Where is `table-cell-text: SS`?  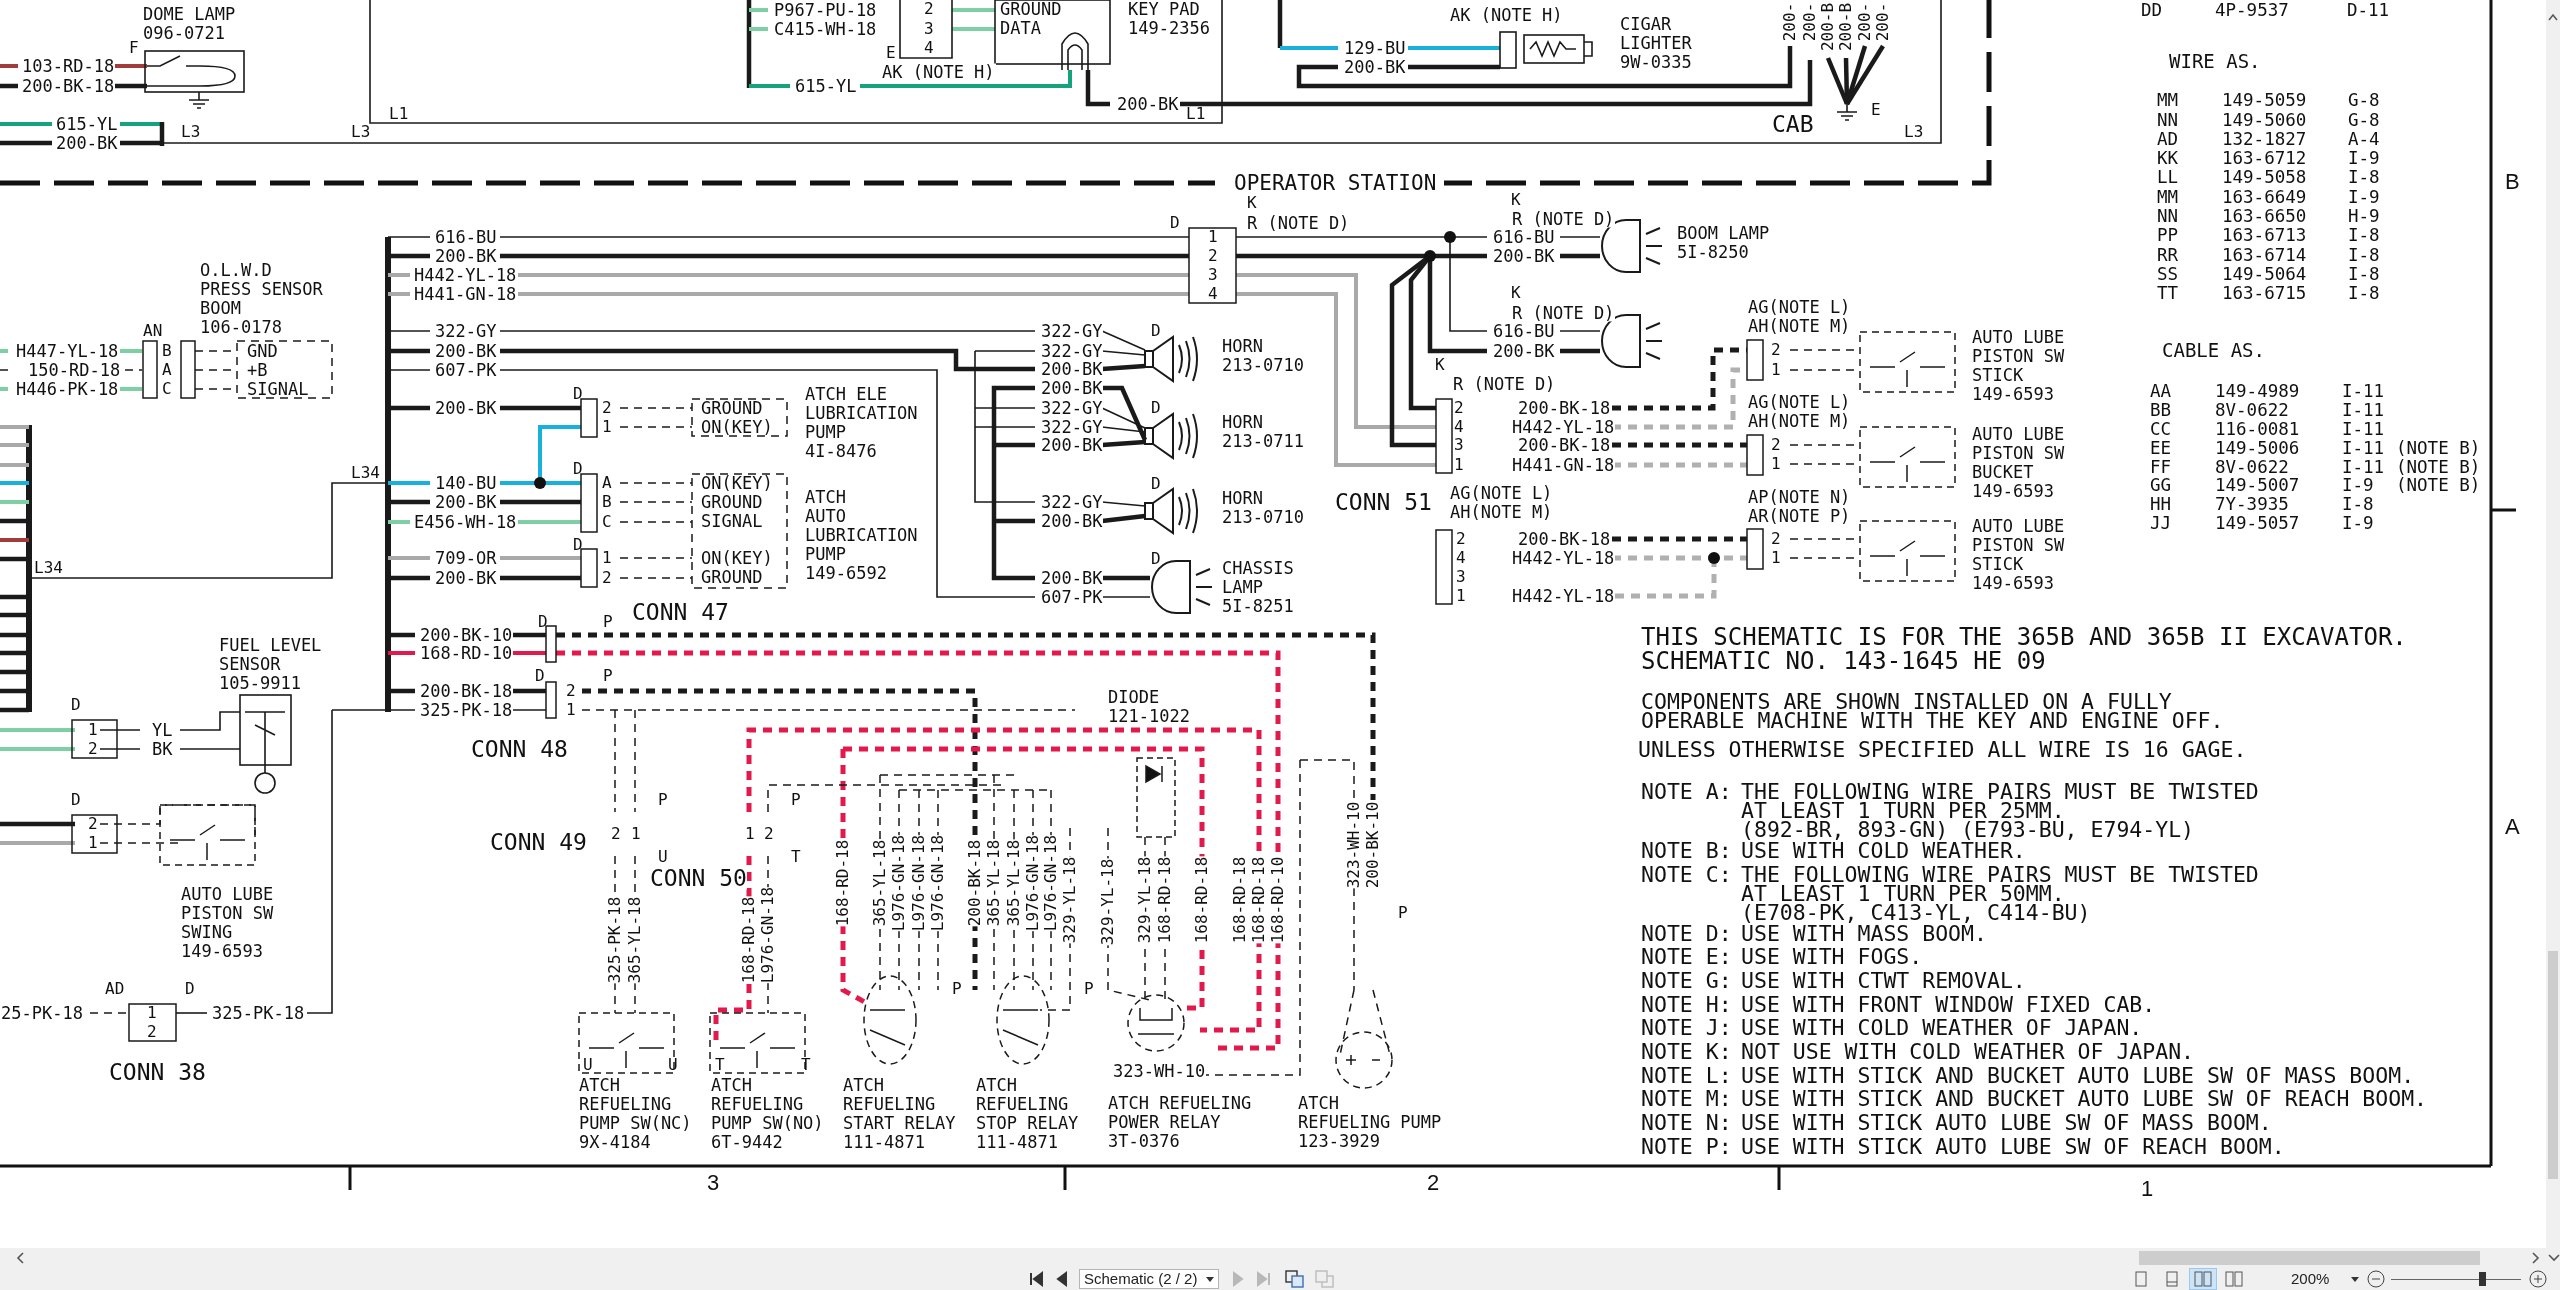 table-cell-text: SS is located at coordinates (2168, 274).